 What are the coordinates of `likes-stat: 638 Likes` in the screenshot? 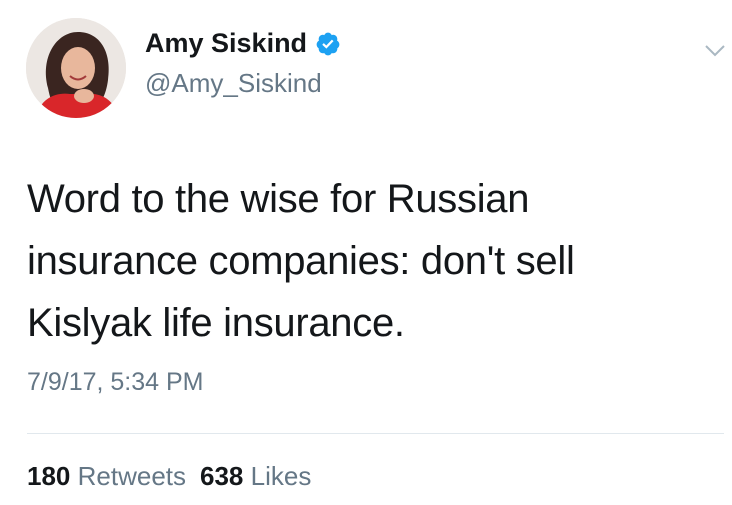 It's located at (255, 476).